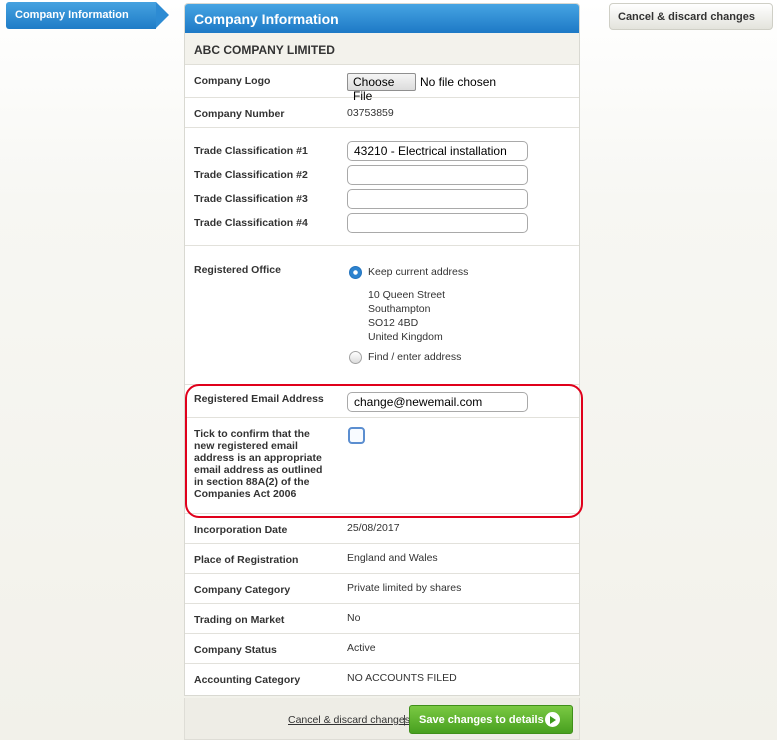 This screenshot has width=777, height=740. Describe the element at coordinates (382, 619) in the screenshot. I see `row-trading-on-market: Trading on Market No` at that location.